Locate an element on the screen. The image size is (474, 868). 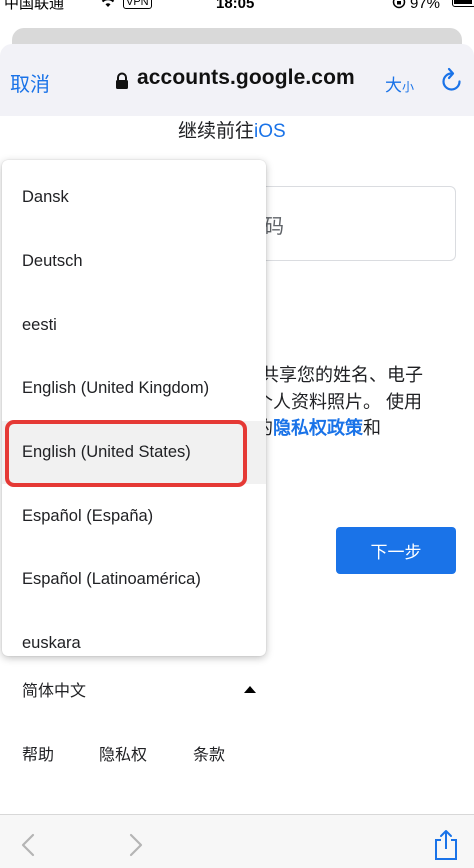
continue-app-name: iOS is located at coordinates (270, 131).